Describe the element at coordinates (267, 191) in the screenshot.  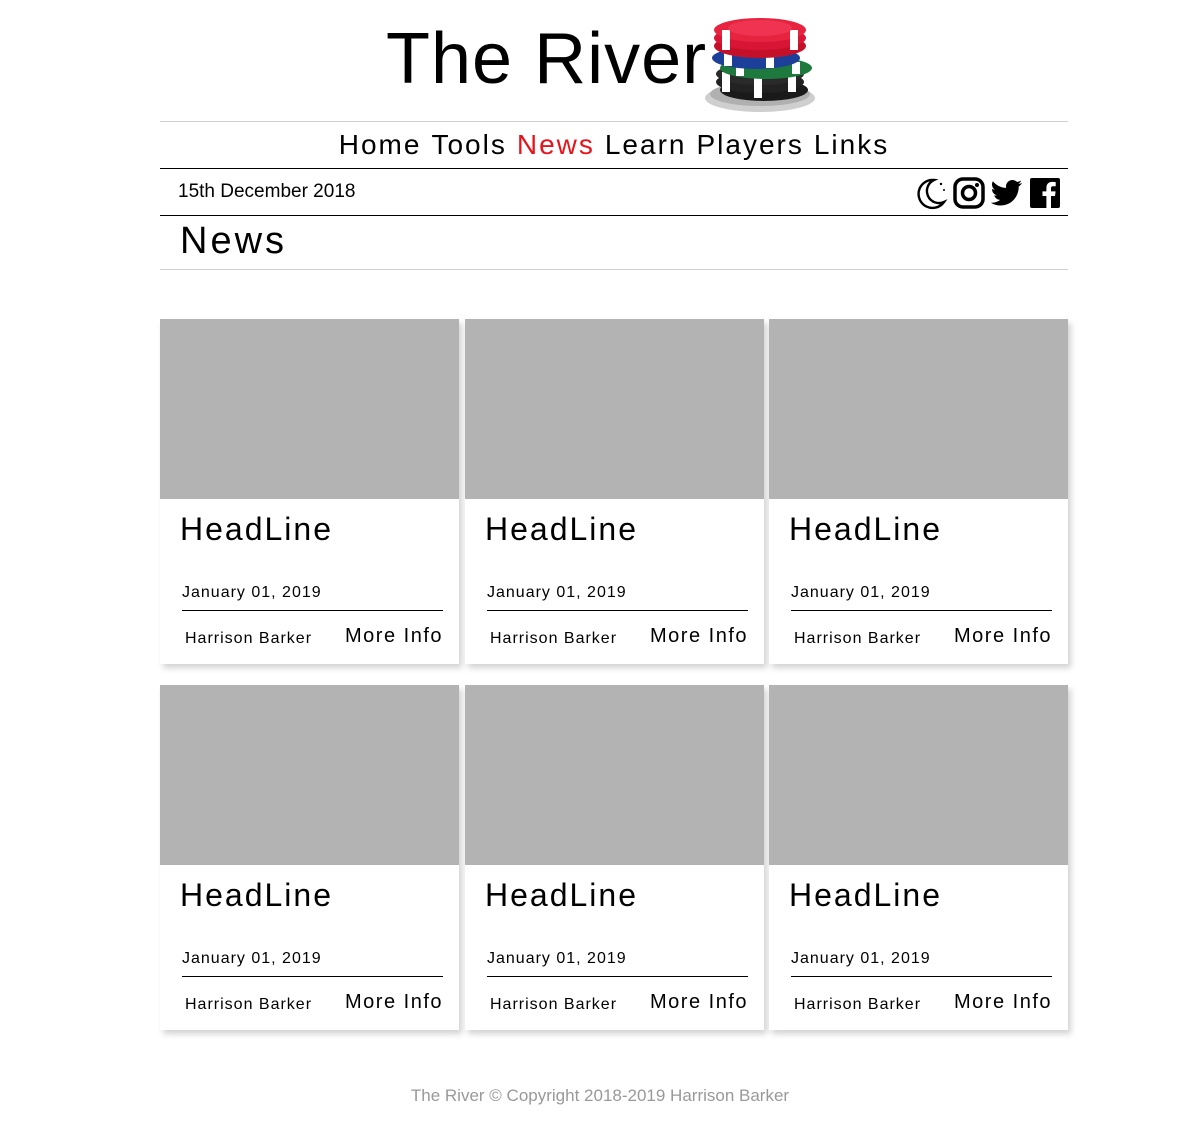
I see `current-date: 15th December 2018` at that location.